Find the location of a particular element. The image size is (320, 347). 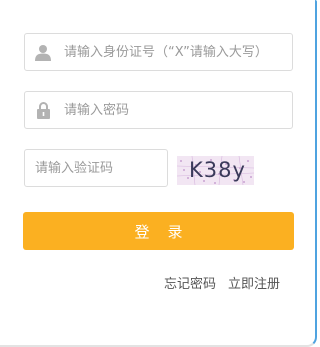

login-button: 登录 is located at coordinates (158, 231).